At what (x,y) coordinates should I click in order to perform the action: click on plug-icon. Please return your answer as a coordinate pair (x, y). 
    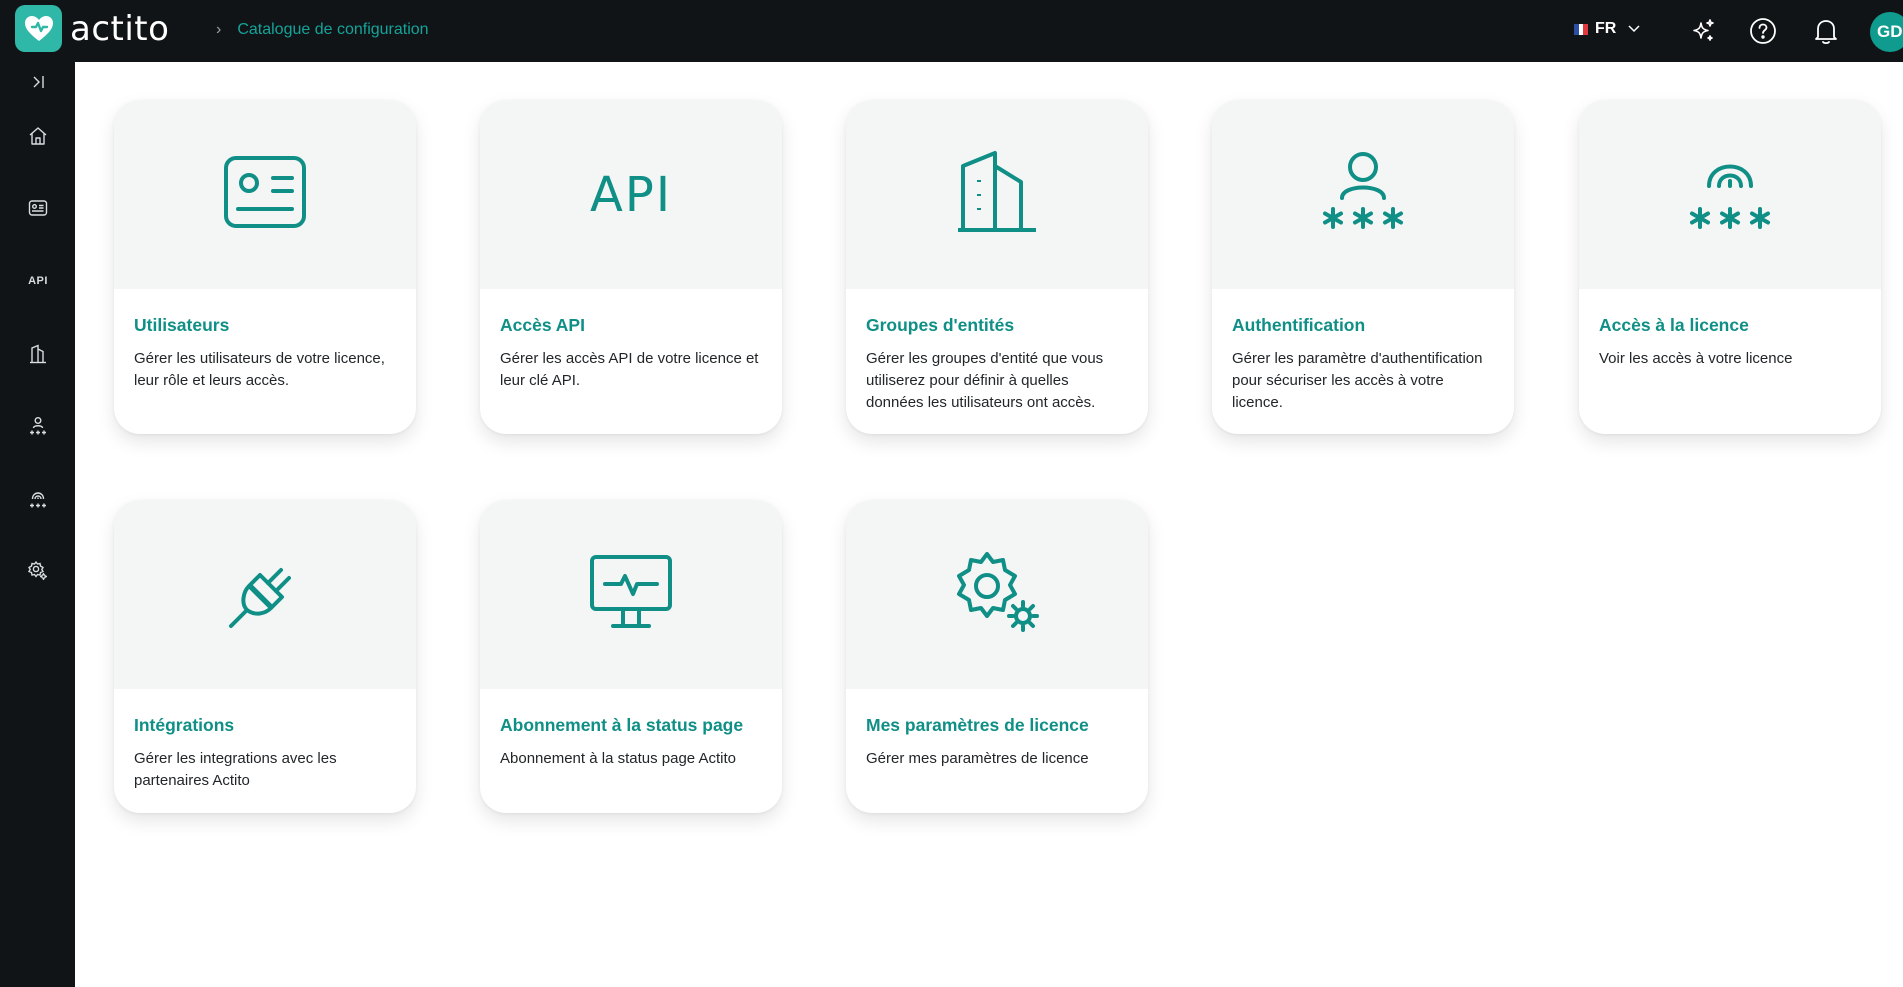
    Looking at the image, I should click on (265, 594).